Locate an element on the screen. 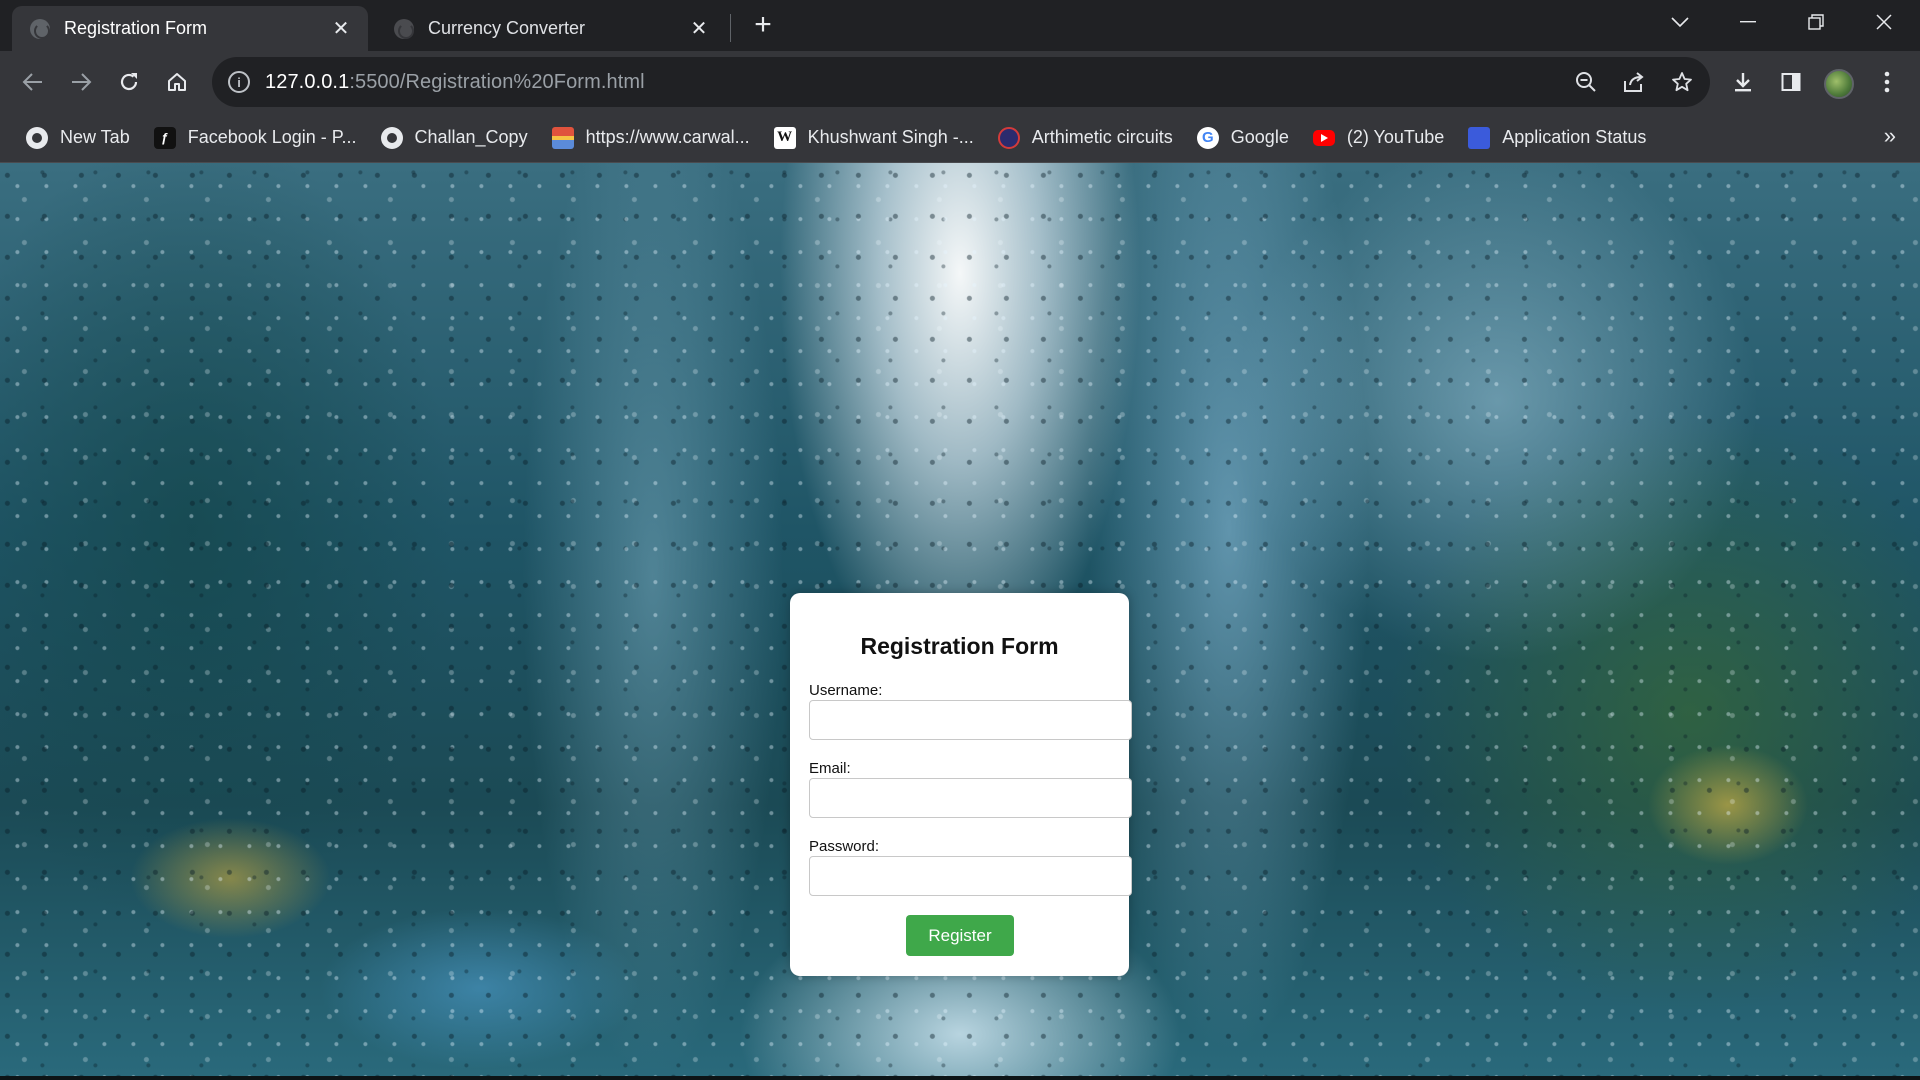 The image size is (1920, 1080). bookmark-label: Google is located at coordinates (1259, 137).